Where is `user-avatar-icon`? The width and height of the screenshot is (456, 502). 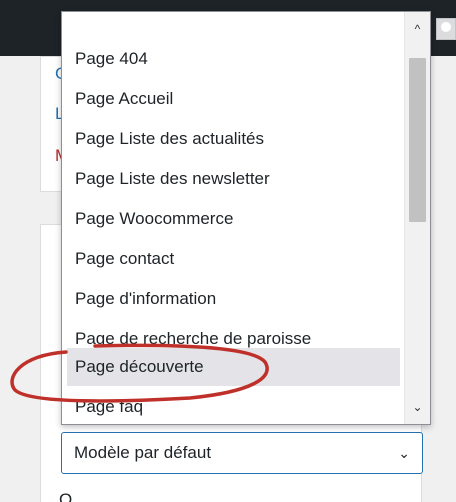
user-avatar-icon is located at coordinates (446, 29).